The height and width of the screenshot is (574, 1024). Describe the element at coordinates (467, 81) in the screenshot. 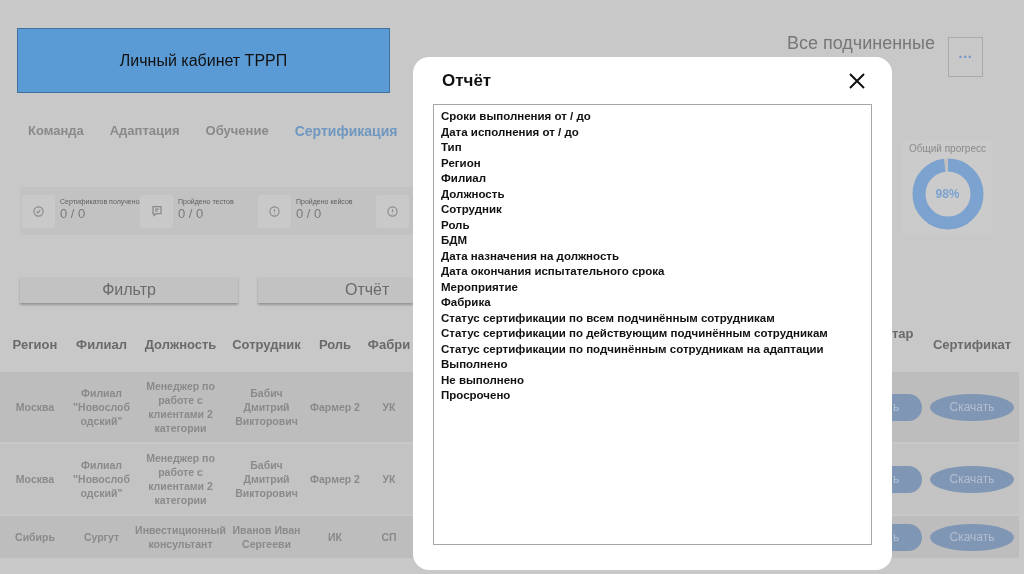

I see `dialog-title: Отчёт` at that location.